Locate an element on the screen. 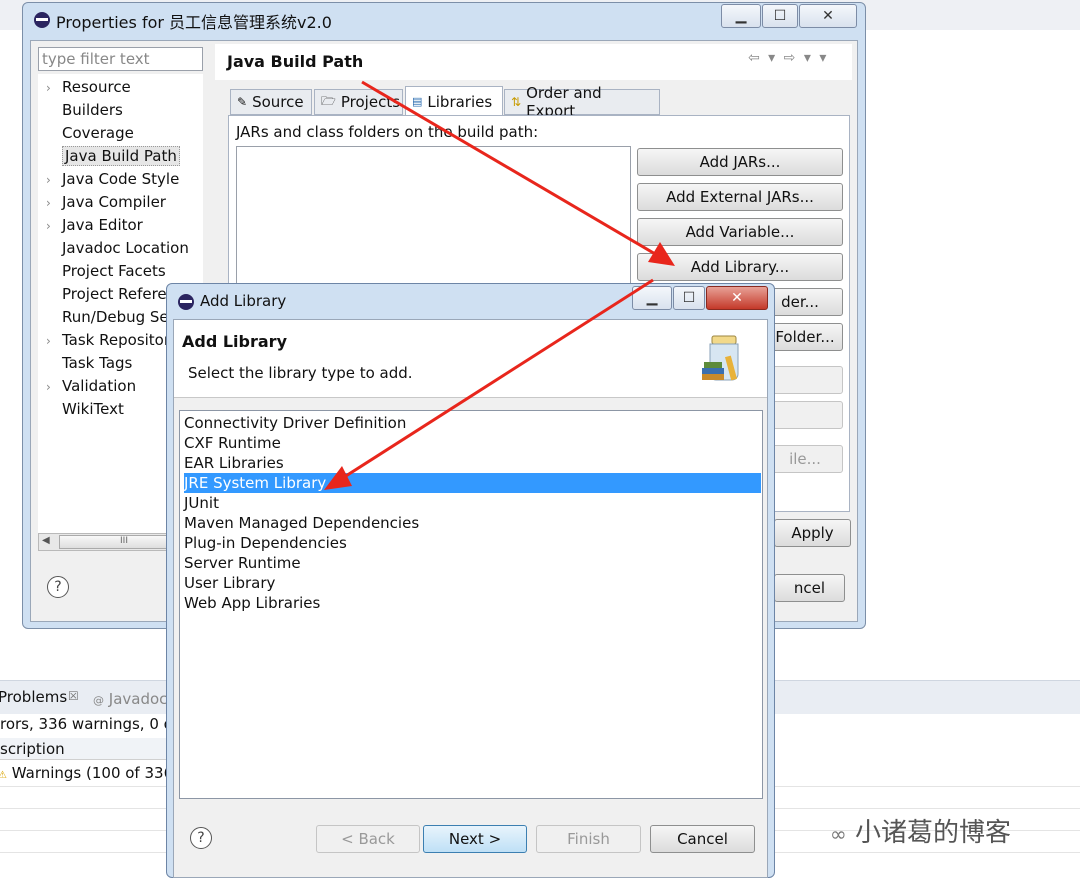 This screenshot has width=1080, height=878. arrow-to-add-library is located at coordinates (512, 170).